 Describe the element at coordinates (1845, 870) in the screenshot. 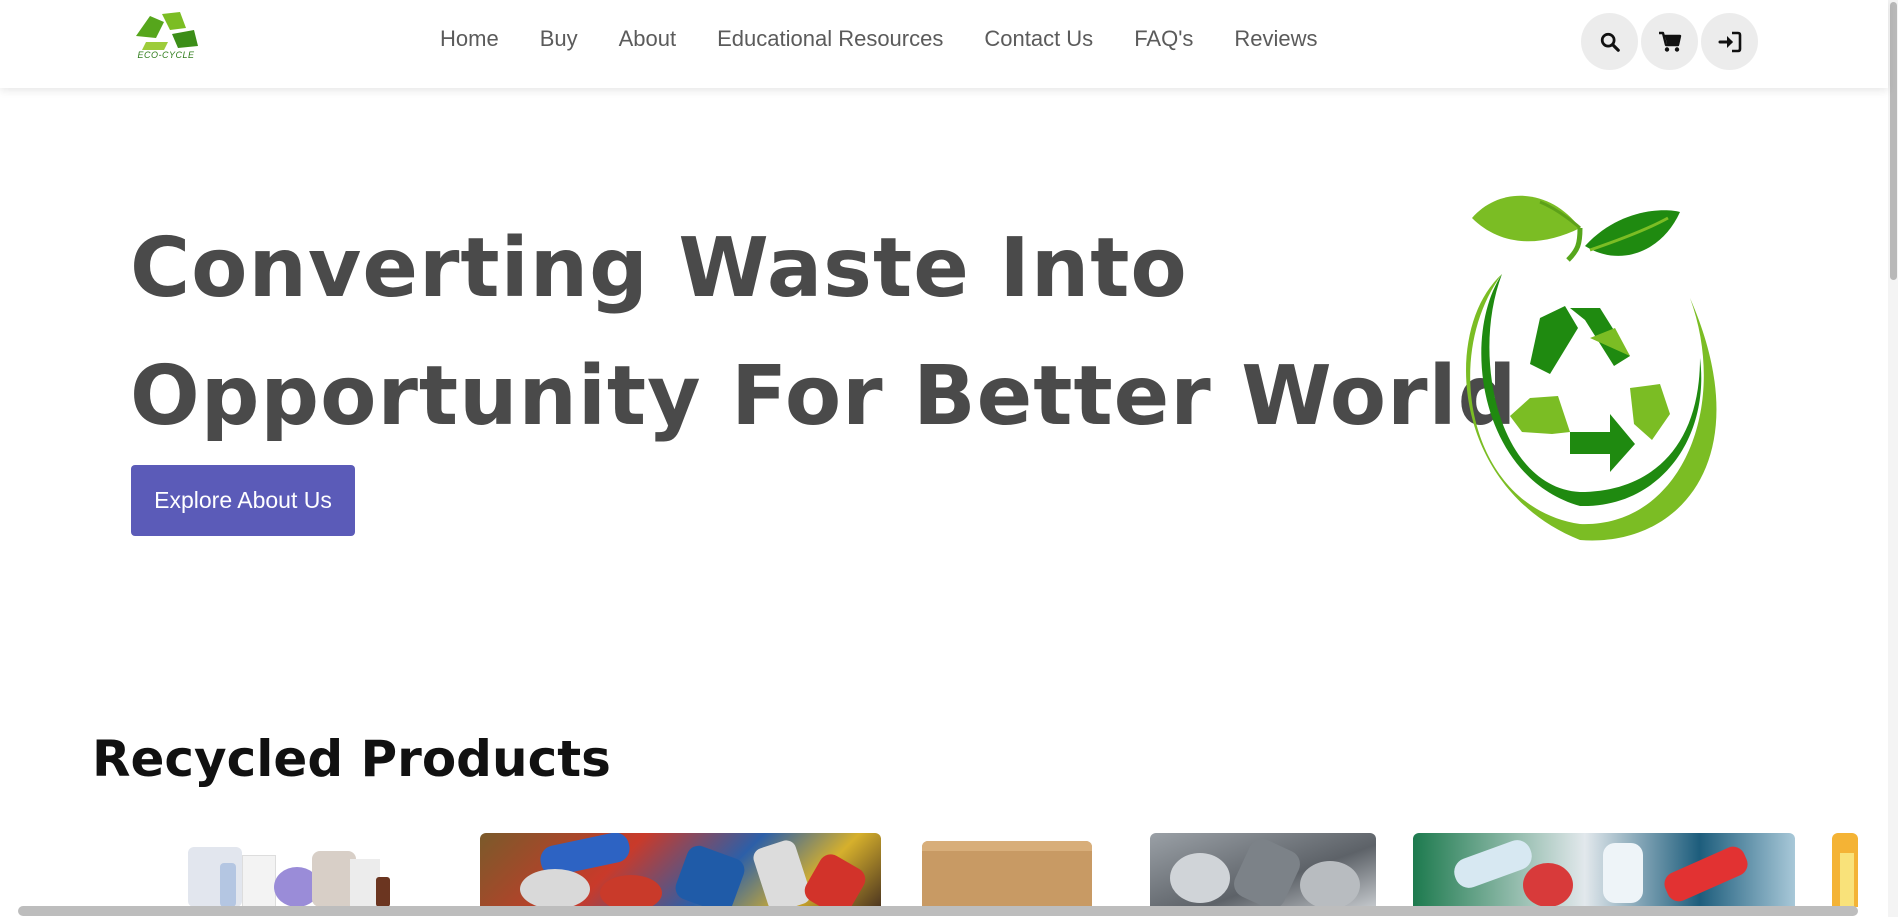

I see `product-card-partial` at that location.